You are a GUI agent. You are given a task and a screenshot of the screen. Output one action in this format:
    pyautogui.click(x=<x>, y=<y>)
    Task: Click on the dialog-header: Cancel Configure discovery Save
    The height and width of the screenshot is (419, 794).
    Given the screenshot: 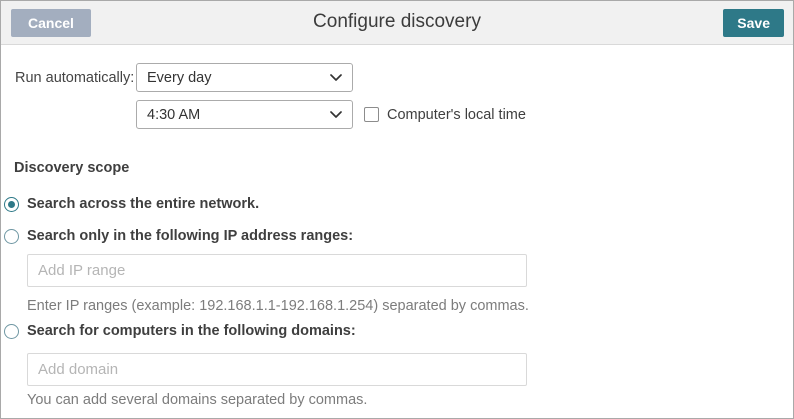 What is the action you would take?
    pyautogui.click(x=397, y=23)
    